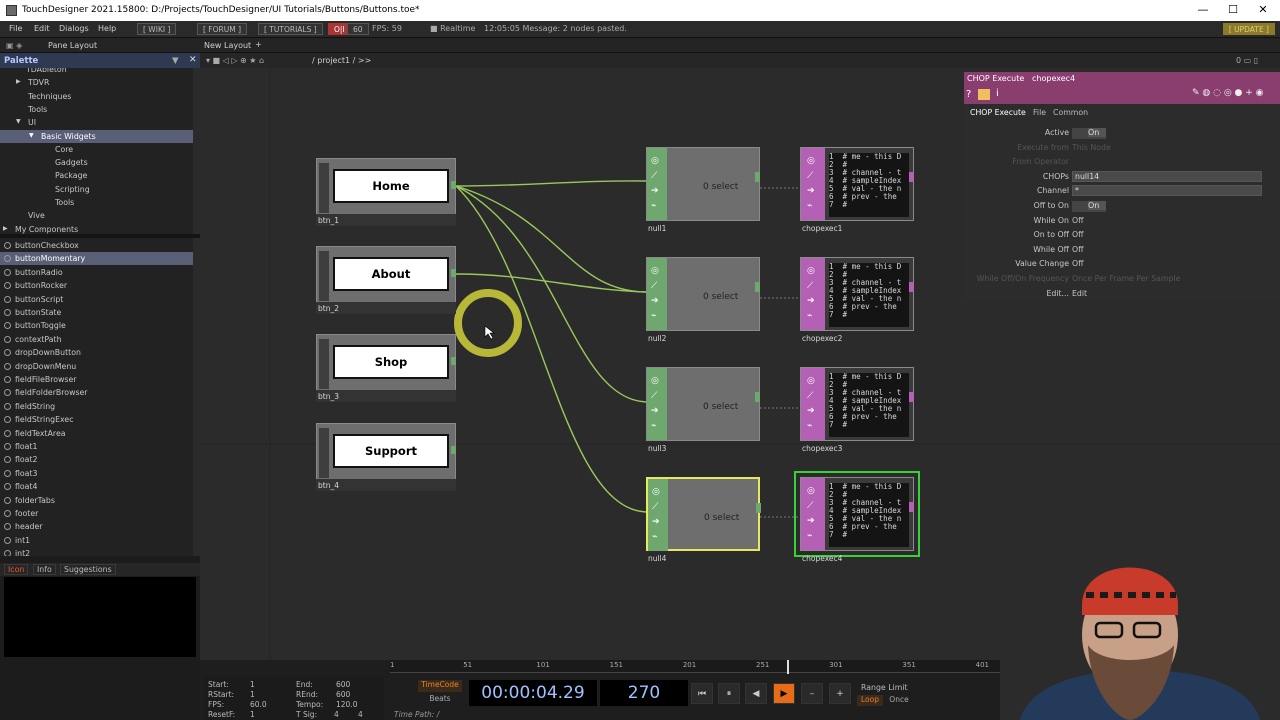  Describe the element at coordinates (391, 186) in the screenshot. I see `button-face: Home` at that location.